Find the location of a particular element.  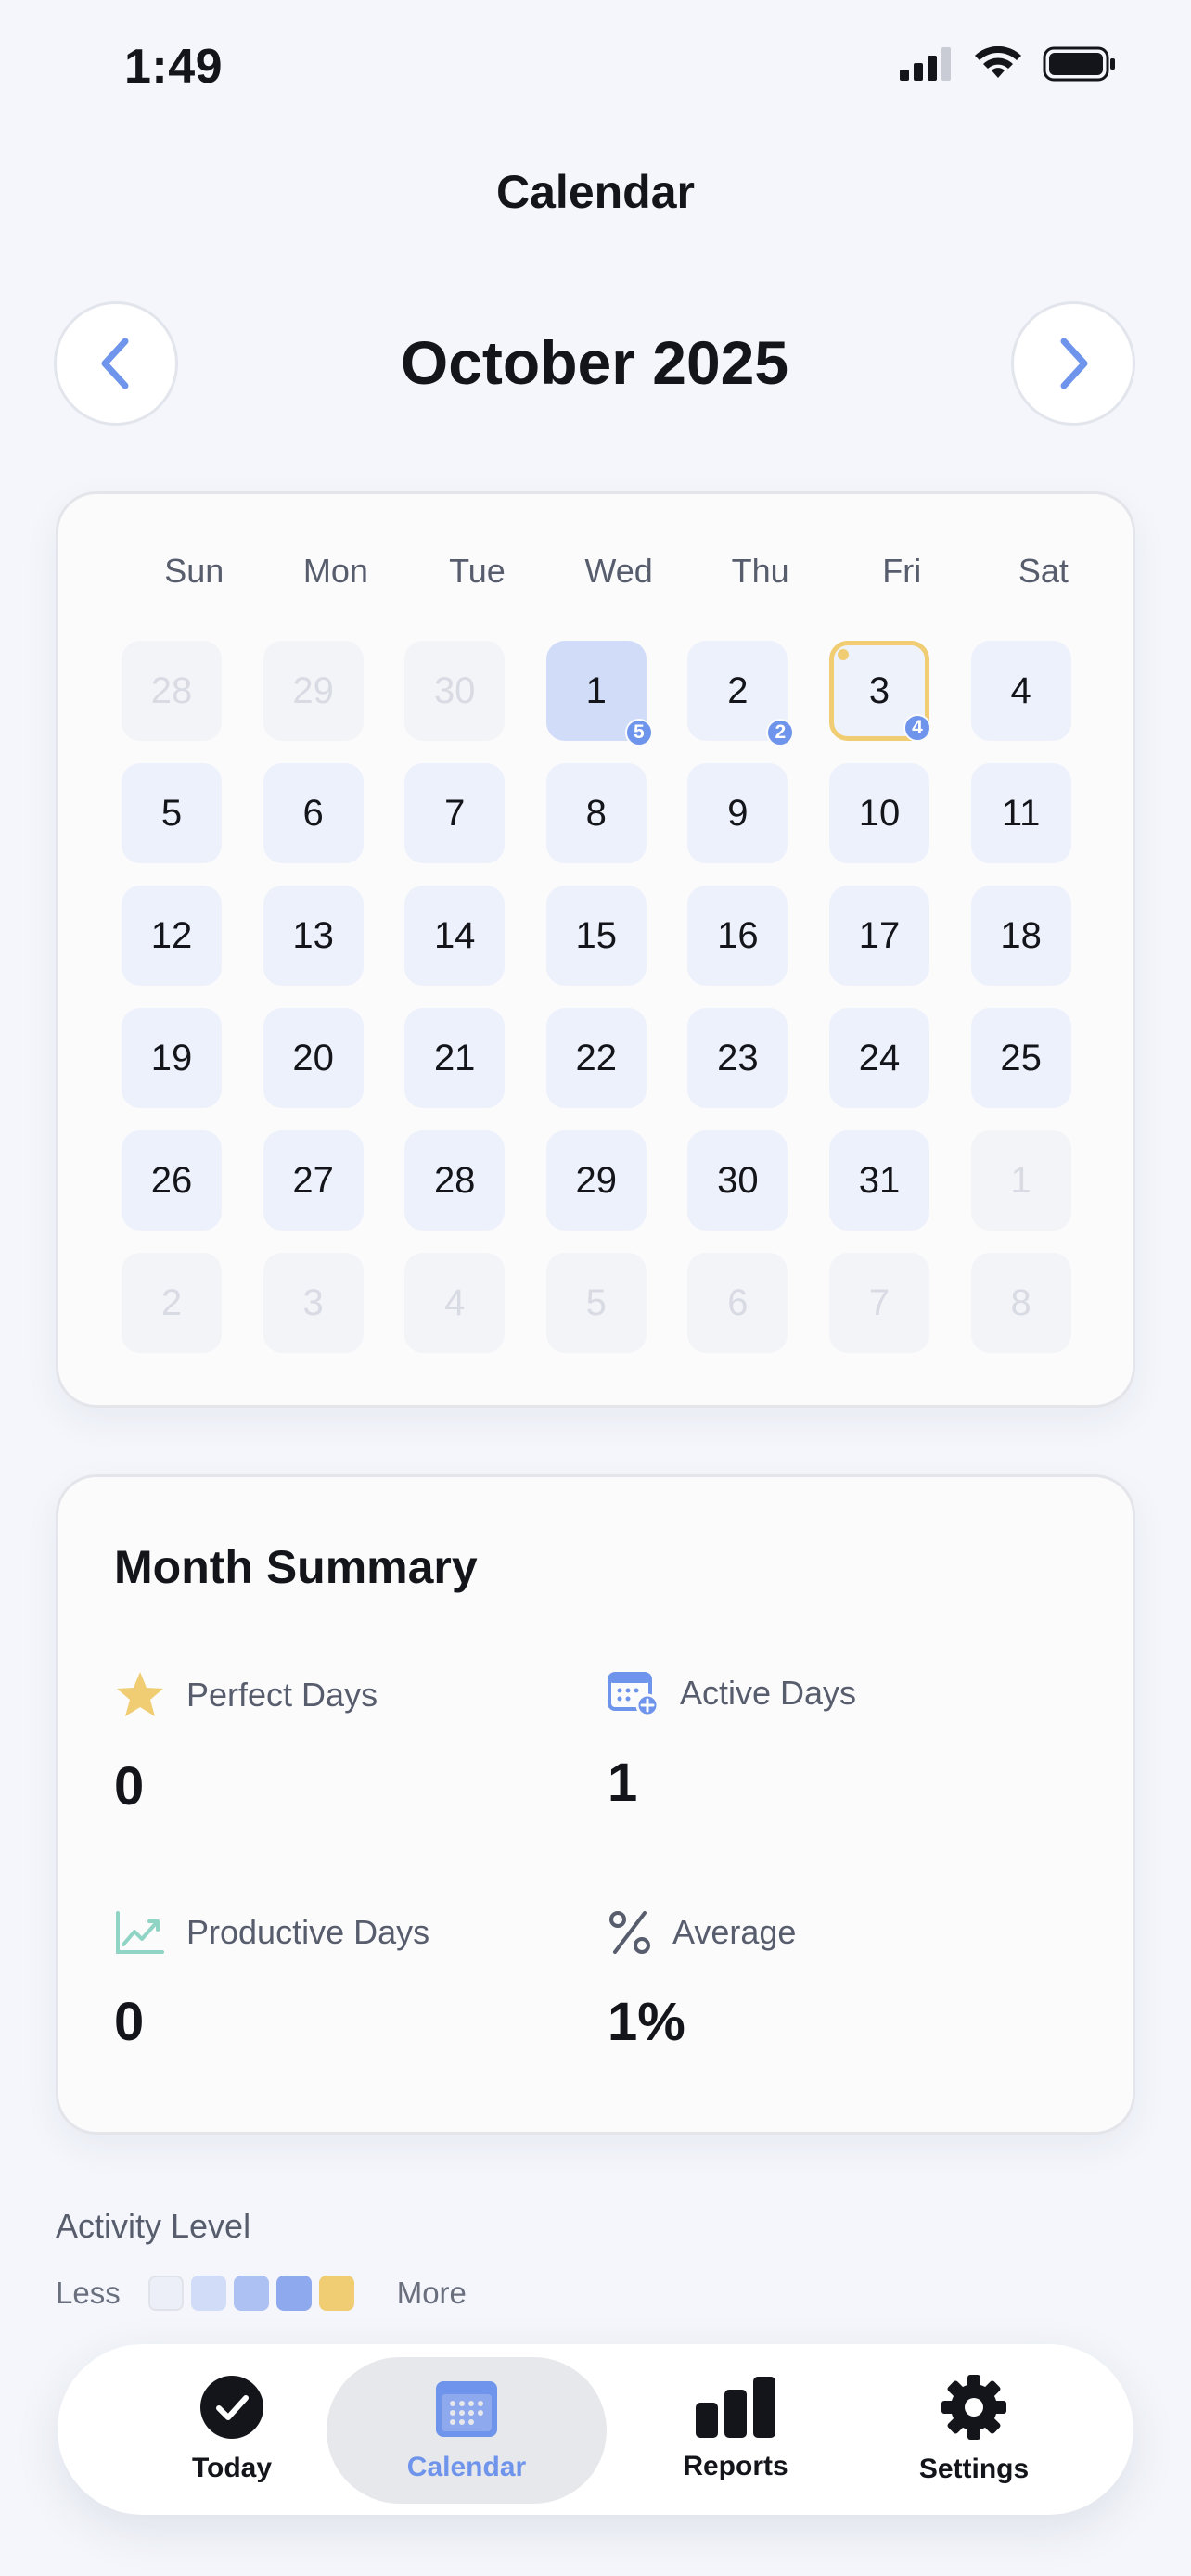

calendar-day-today: 34 is located at coordinates (880, 692).